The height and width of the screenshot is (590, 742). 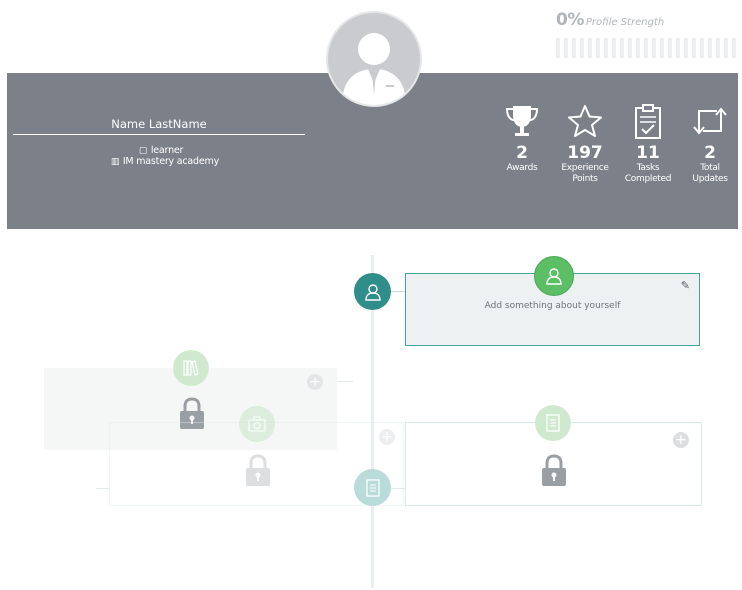 What do you see at coordinates (159, 134) in the screenshot?
I see `name-divider` at bounding box center [159, 134].